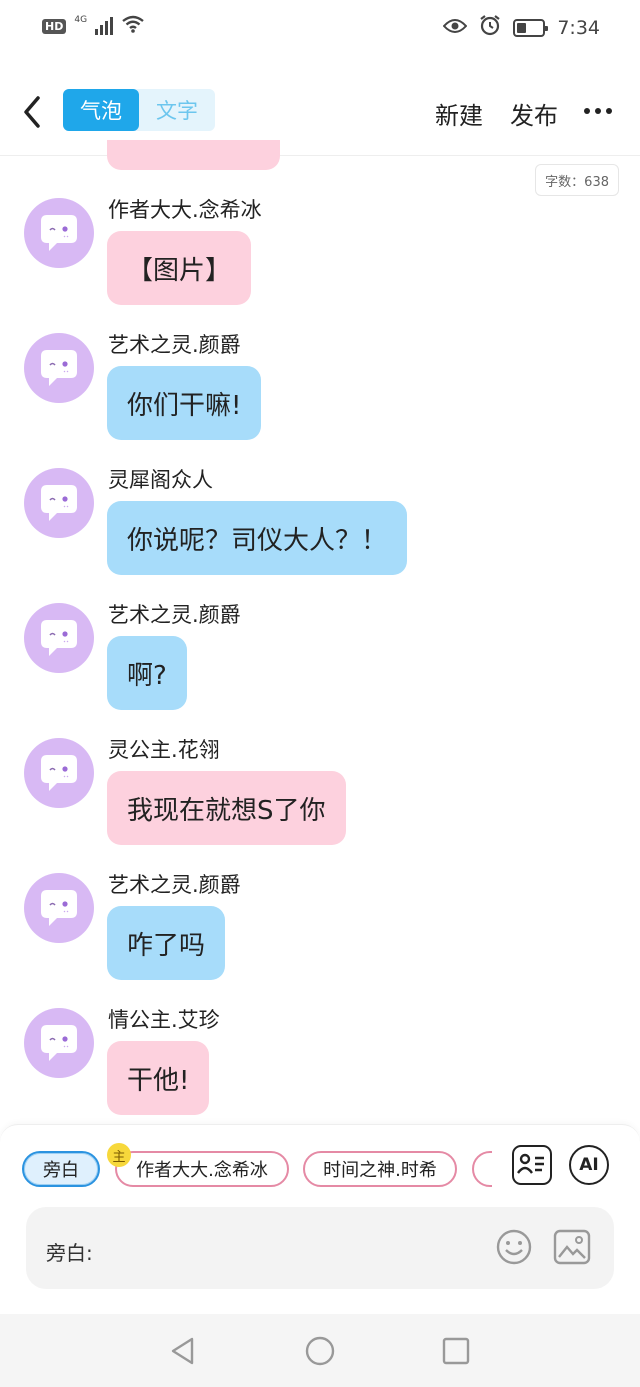  What do you see at coordinates (164, 1020) in the screenshot?
I see `sender-name: 情公主.艾珍` at bounding box center [164, 1020].